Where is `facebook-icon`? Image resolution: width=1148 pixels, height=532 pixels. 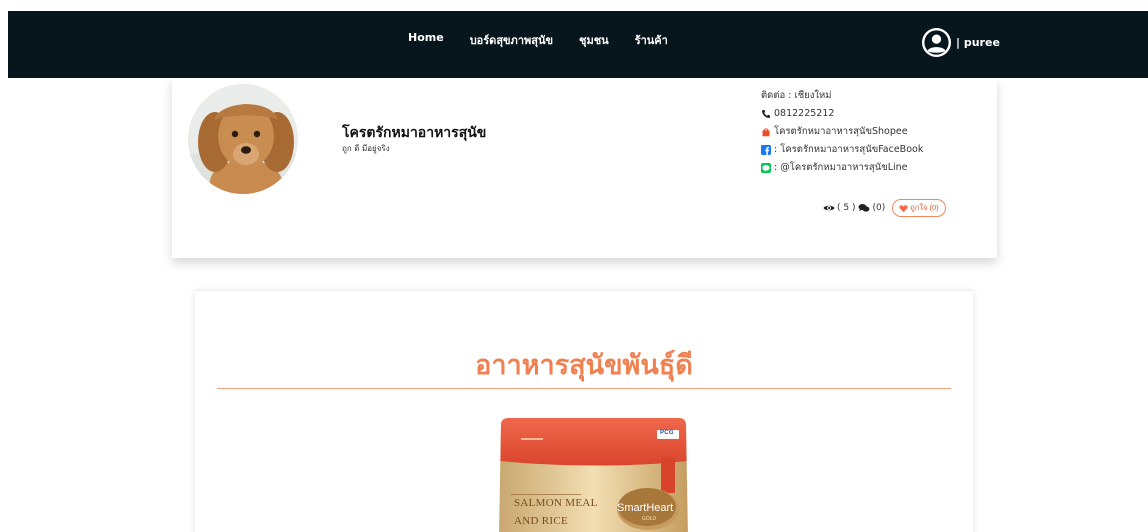
facebook-icon is located at coordinates (766, 150).